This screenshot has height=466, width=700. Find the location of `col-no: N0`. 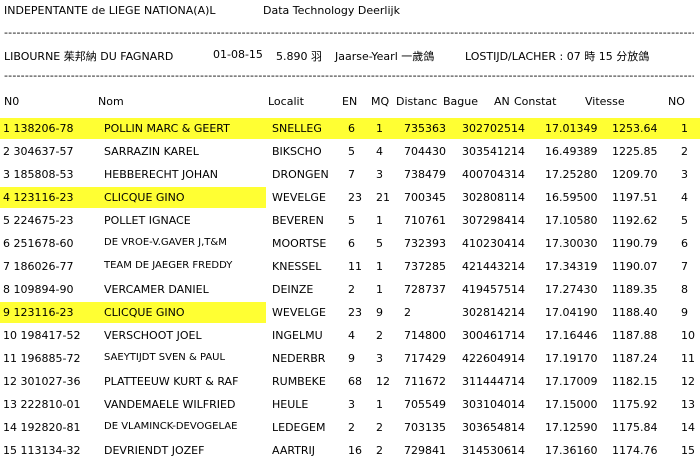

col-no: N0 is located at coordinates (12, 101).